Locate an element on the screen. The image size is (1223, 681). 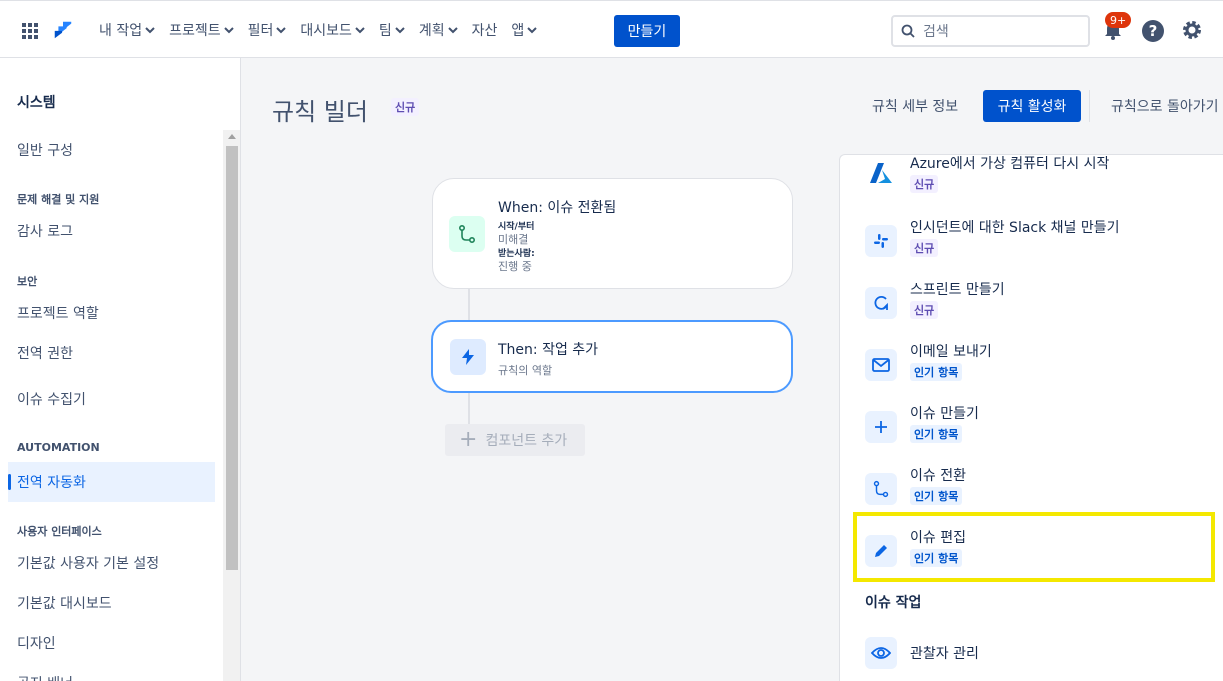
plus-icon: + is located at coordinates (468, 439).